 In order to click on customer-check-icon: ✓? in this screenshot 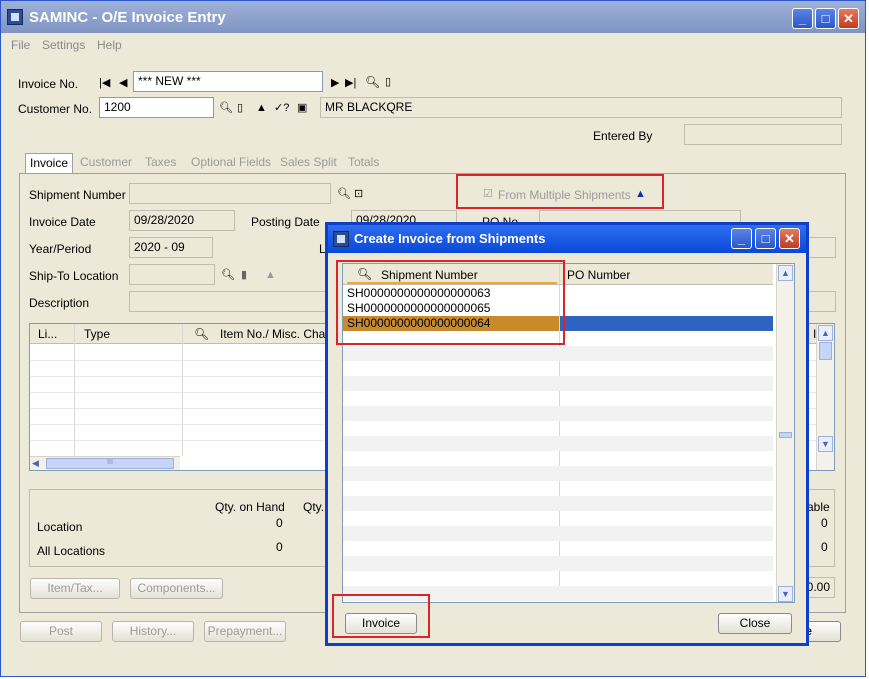, I will do `click(281, 108)`.